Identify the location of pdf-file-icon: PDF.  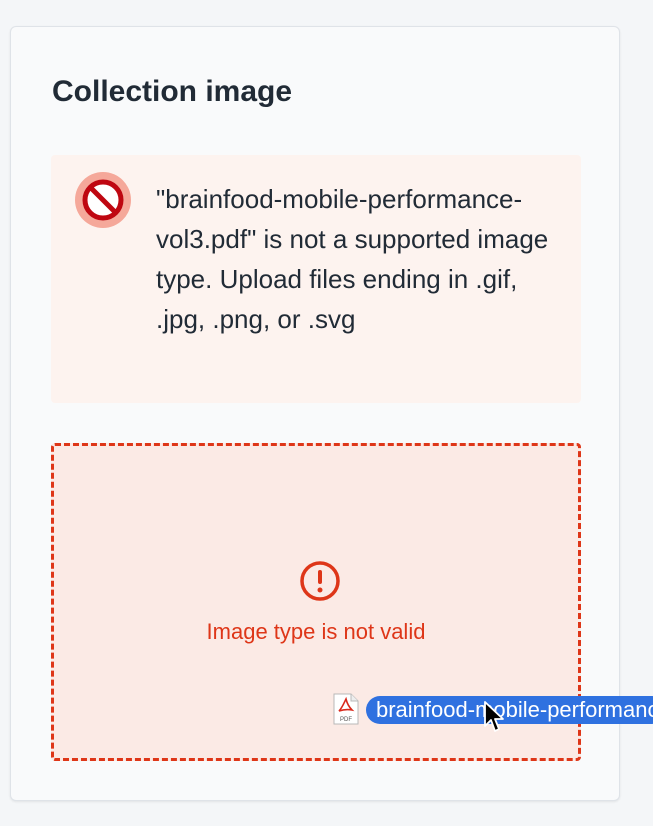
(346, 709).